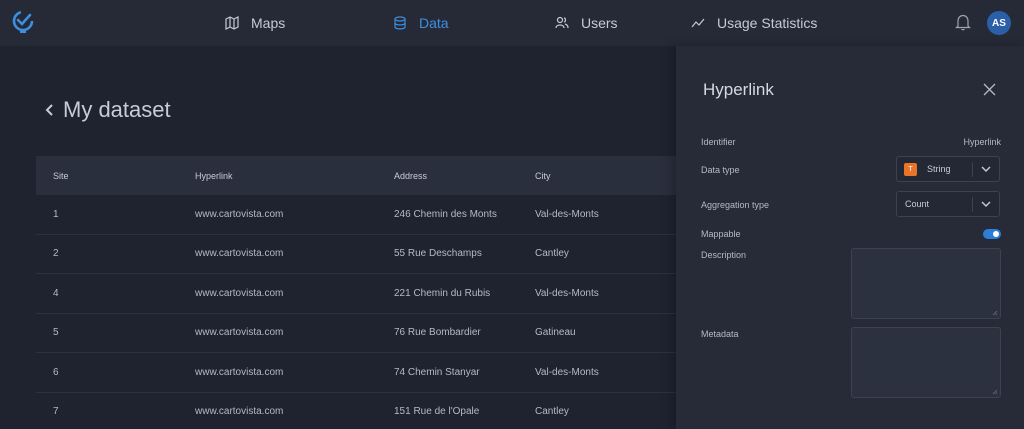  Describe the element at coordinates (543, 176) in the screenshot. I see `column-header-city: City` at that location.